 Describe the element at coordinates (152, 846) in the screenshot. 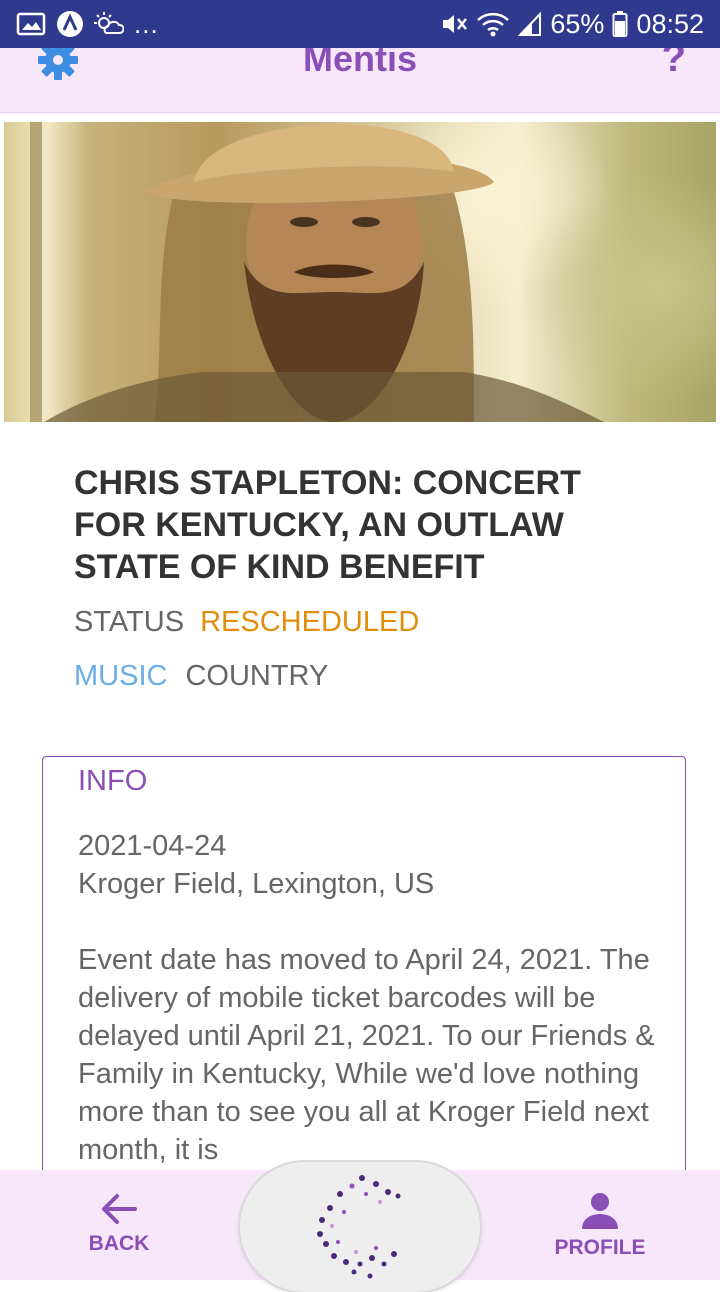

I see `event-date: 2021-04-24` at that location.